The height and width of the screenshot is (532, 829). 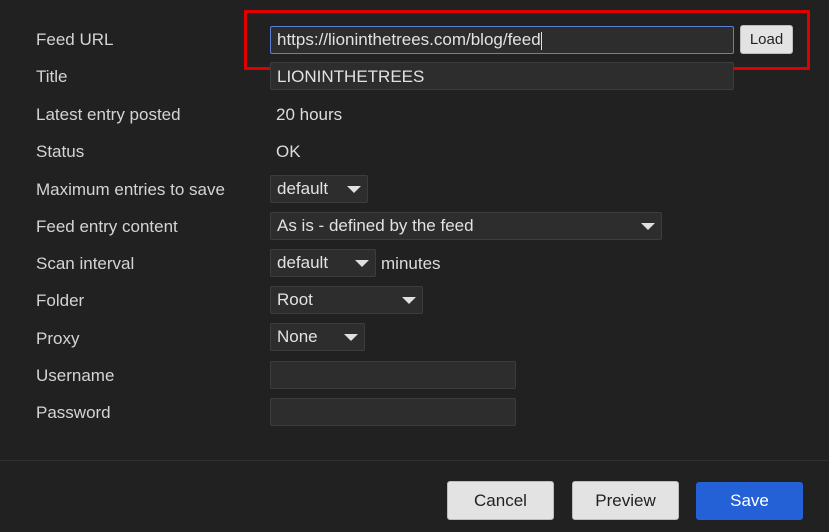 What do you see at coordinates (500, 500) in the screenshot?
I see `cancel-button: Cancel` at bounding box center [500, 500].